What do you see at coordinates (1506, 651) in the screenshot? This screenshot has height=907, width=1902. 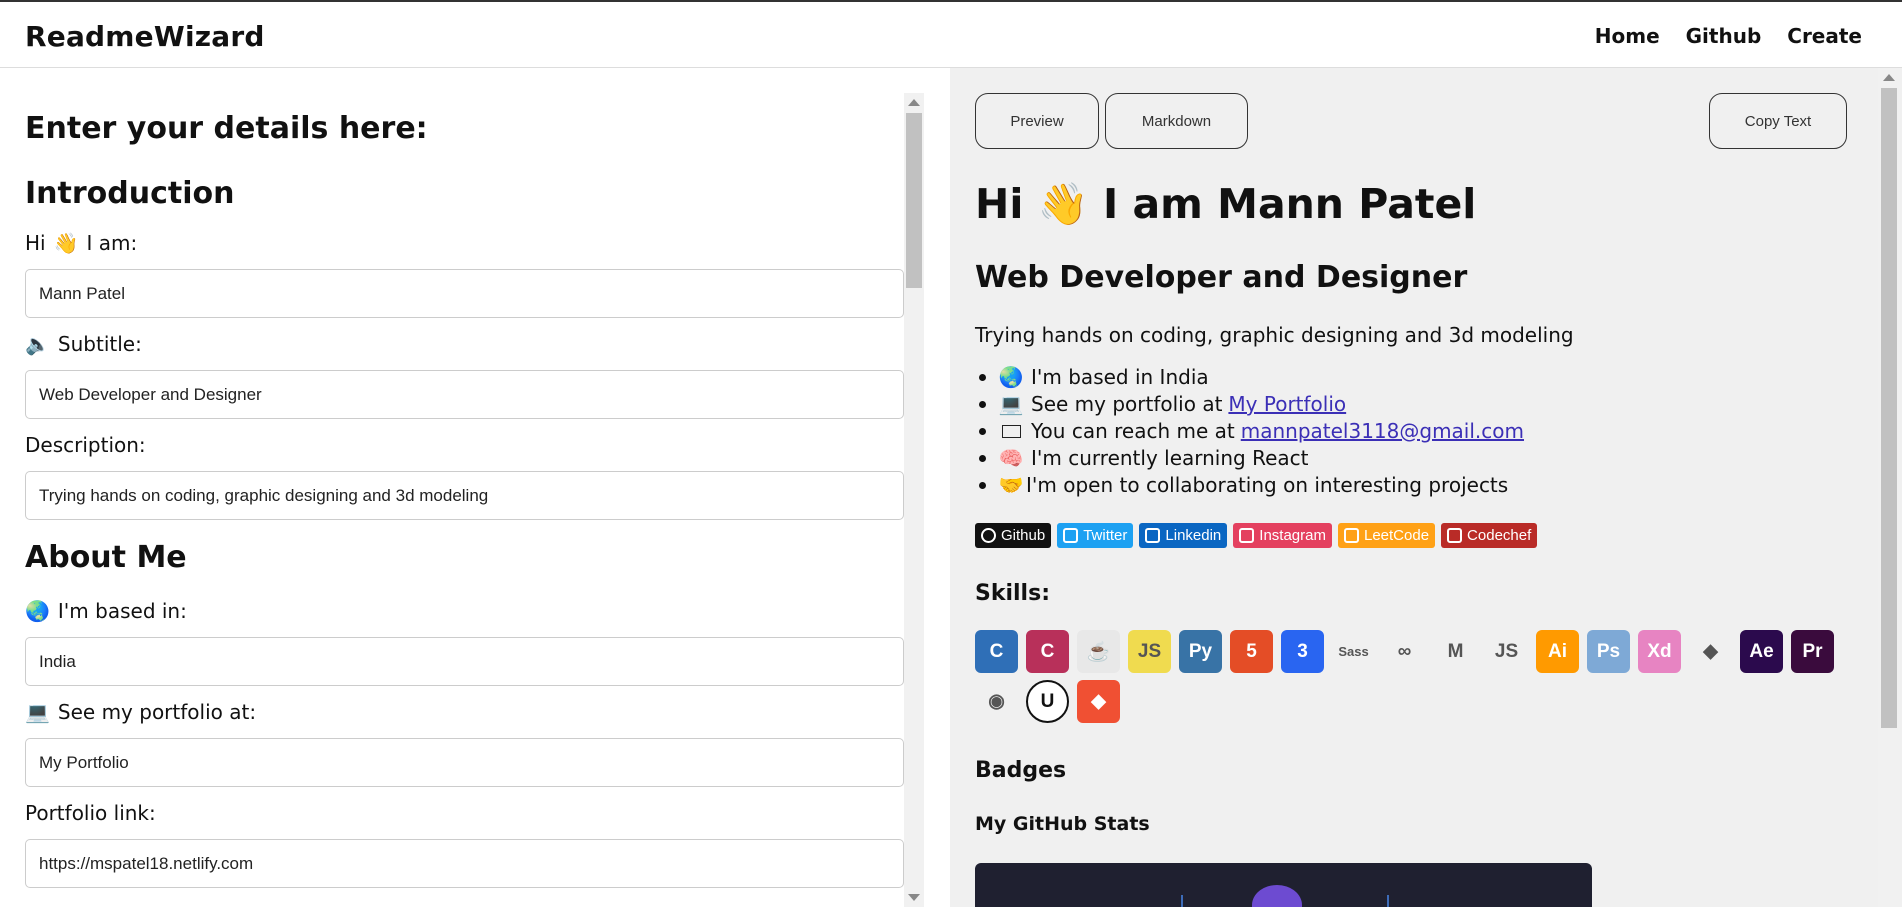 I see `nodejs-icon: JS` at bounding box center [1506, 651].